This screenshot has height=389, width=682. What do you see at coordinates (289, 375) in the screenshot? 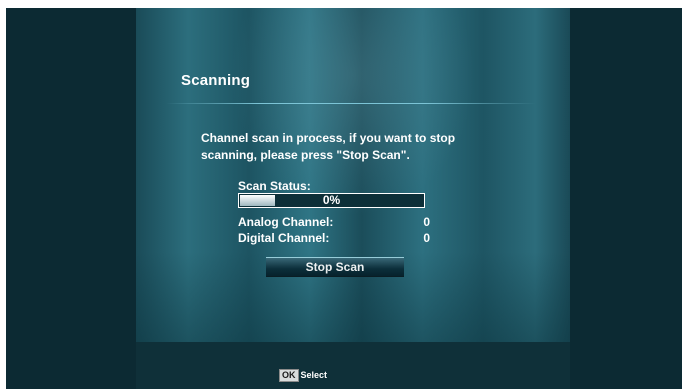
I see `ok-key-icon: OK` at bounding box center [289, 375].